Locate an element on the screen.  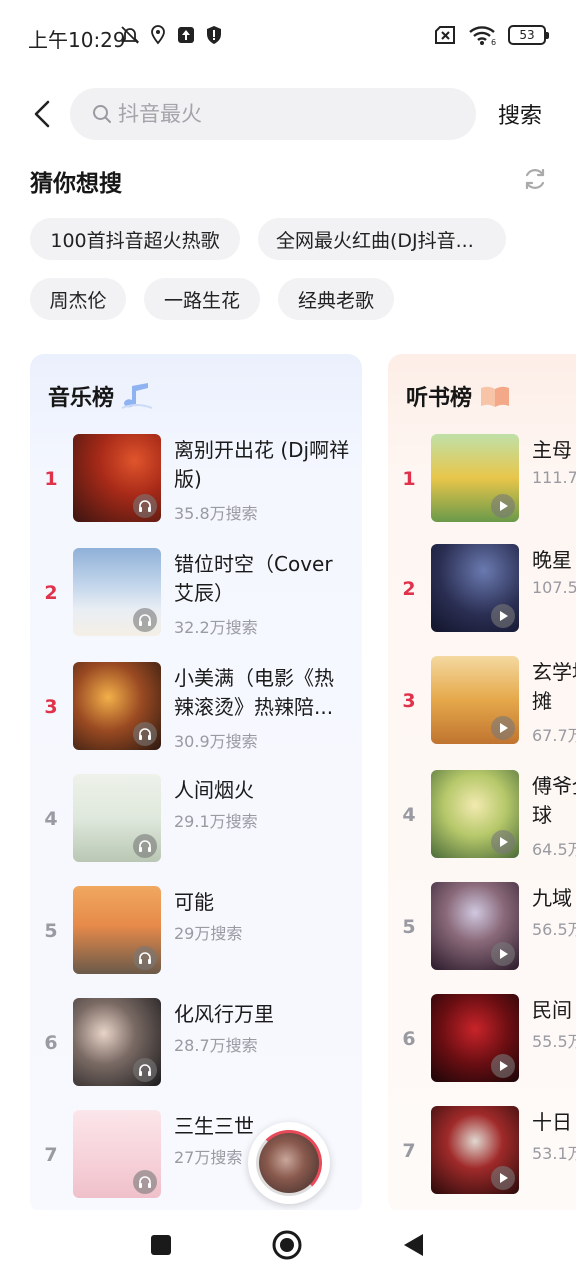
list-item: 1 离别开出花 (Dj啊祥版) 35.8万搜索 is located at coordinates (196, 484).